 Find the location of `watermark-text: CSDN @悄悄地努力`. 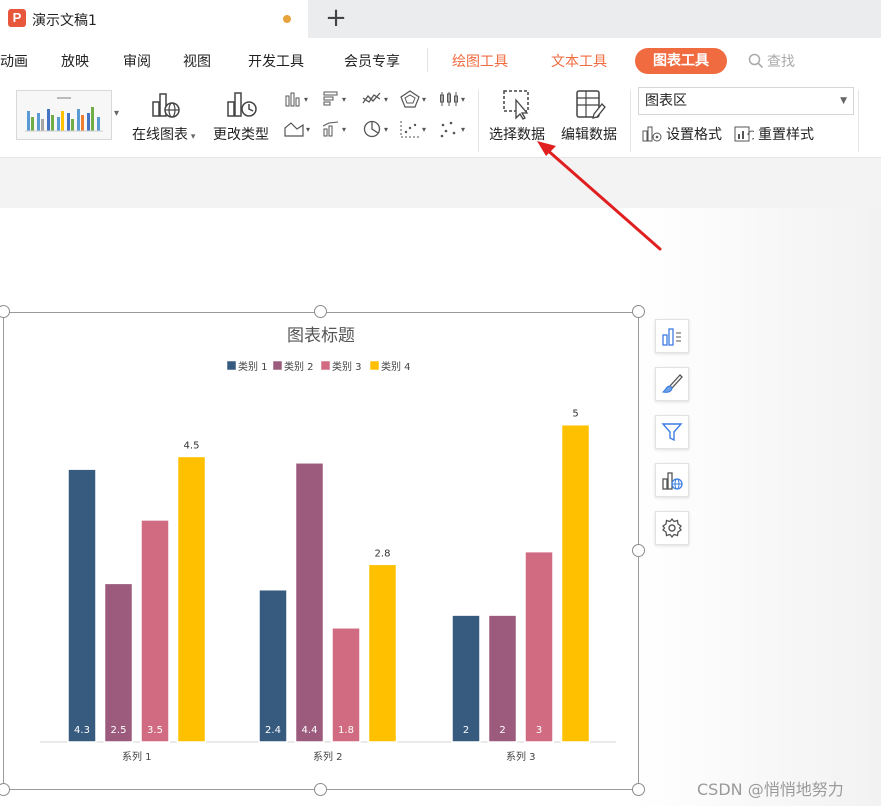

watermark-text: CSDN @悄悄地努力 is located at coordinates (770, 789).